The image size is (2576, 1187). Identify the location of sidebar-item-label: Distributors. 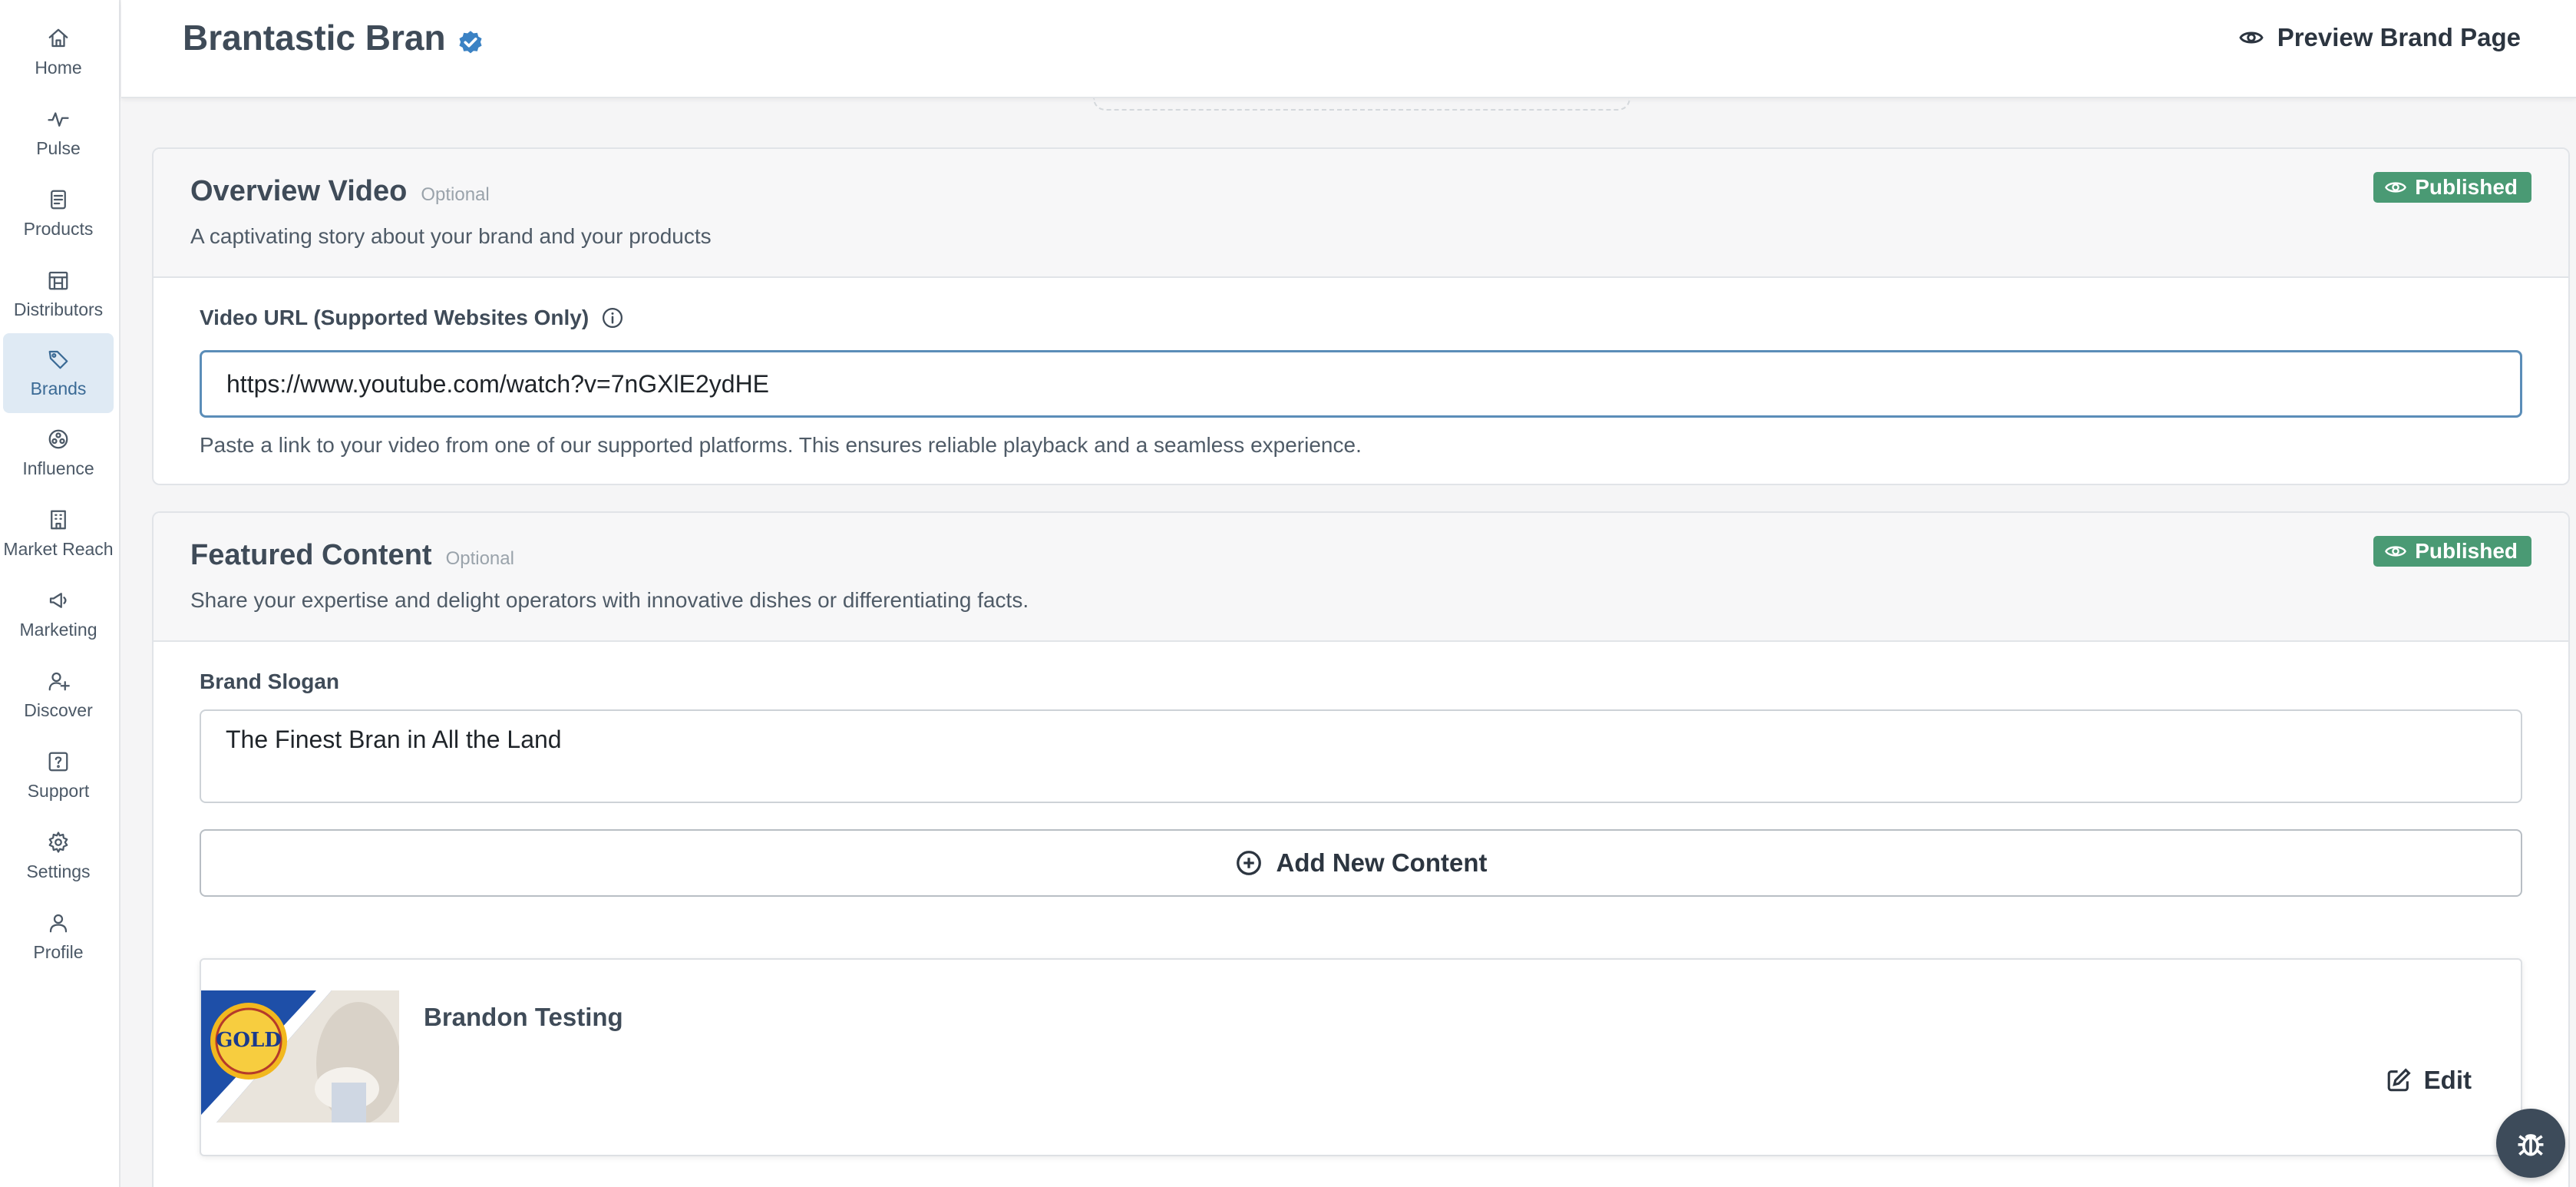
(58, 309).